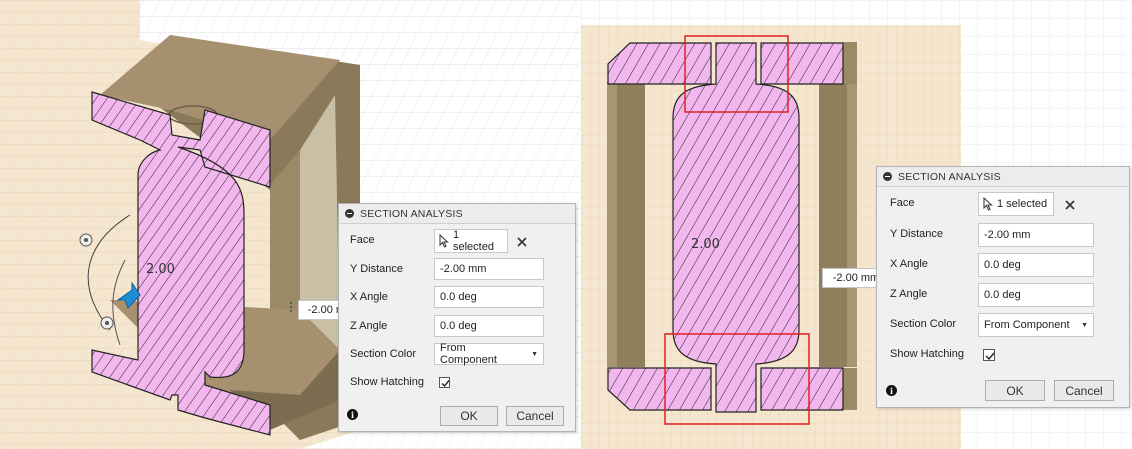  Describe the element at coordinates (291, 308) in the screenshot. I see `drag-handle-icon` at that location.